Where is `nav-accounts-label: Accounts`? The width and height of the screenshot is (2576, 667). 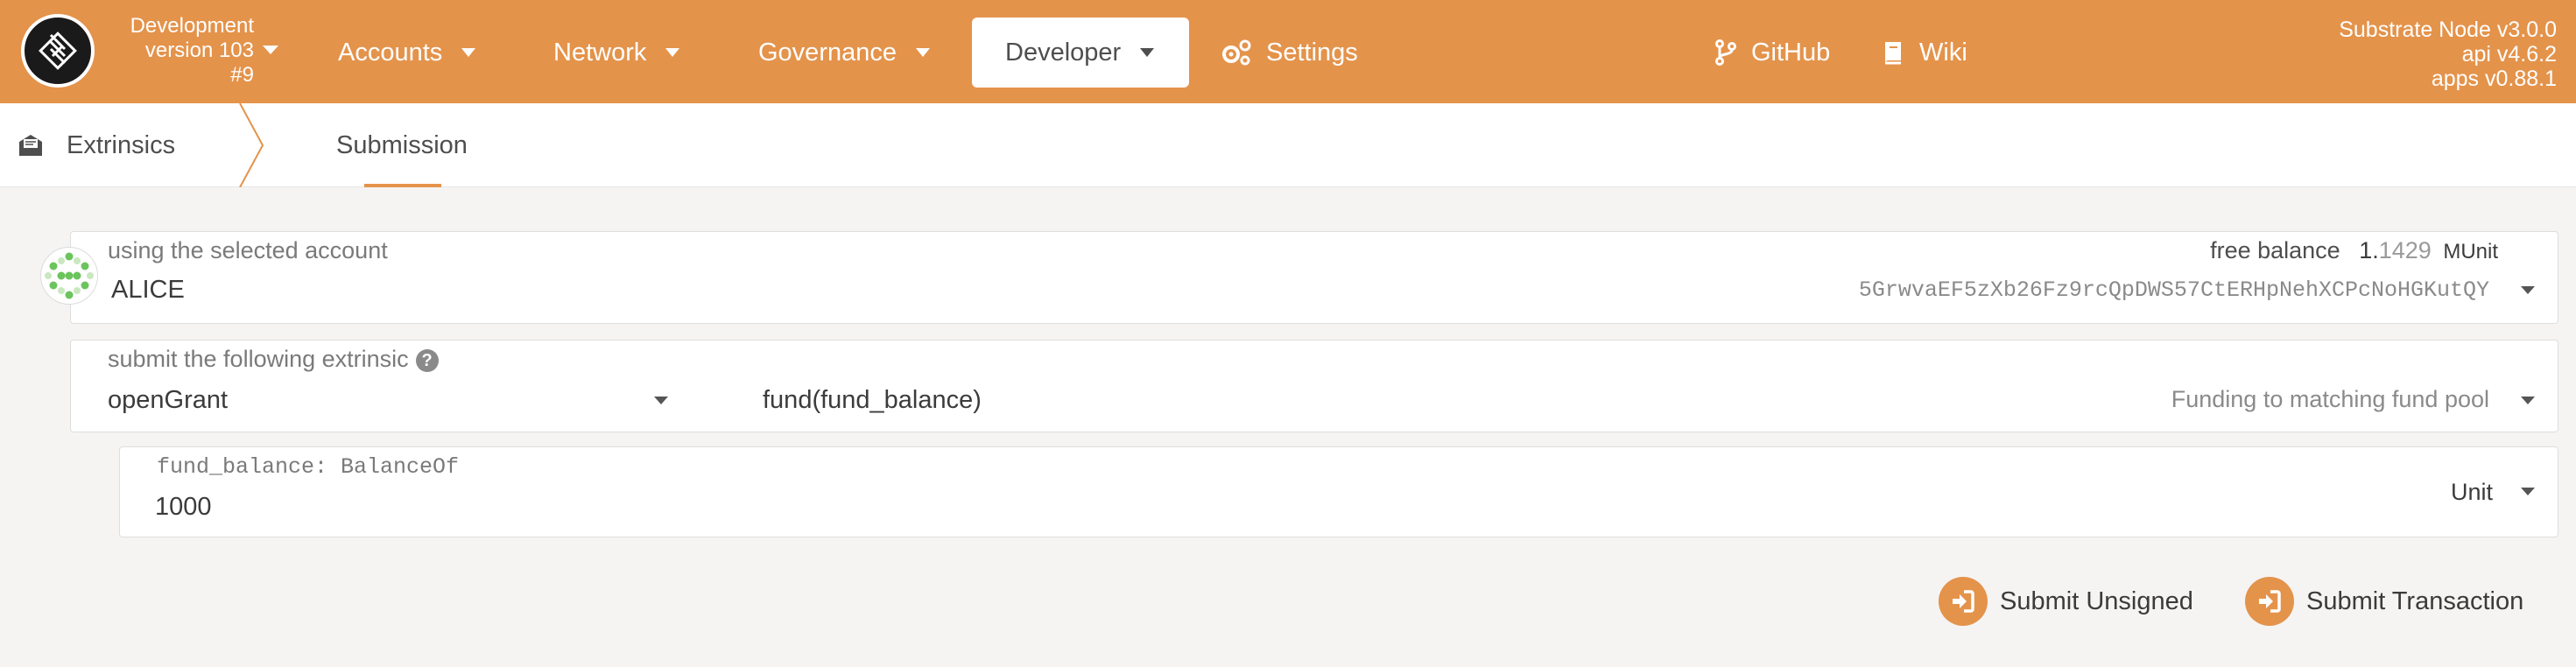 nav-accounts-label: Accounts is located at coordinates (390, 52).